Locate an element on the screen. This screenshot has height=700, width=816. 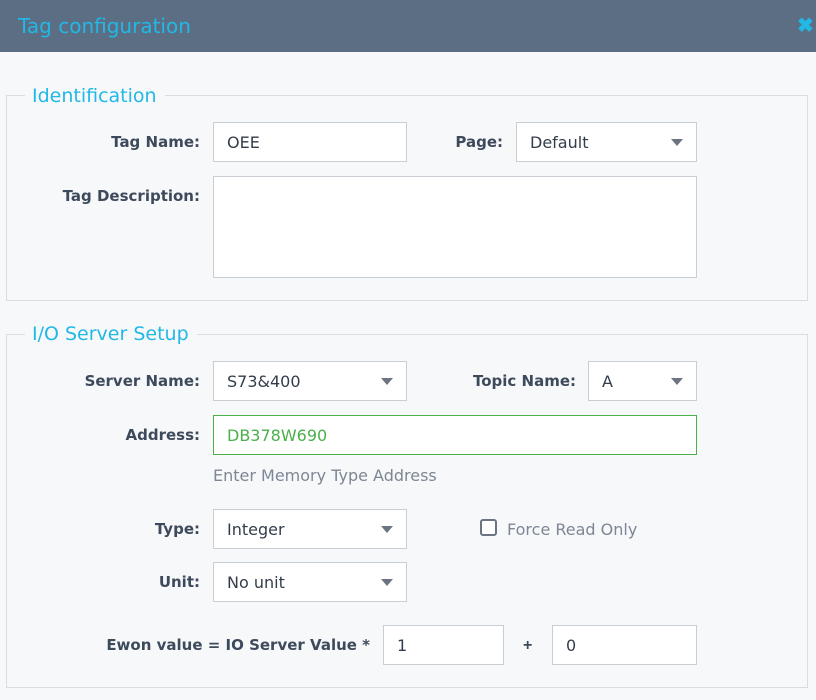
offset-input: 0 is located at coordinates (624, 645).